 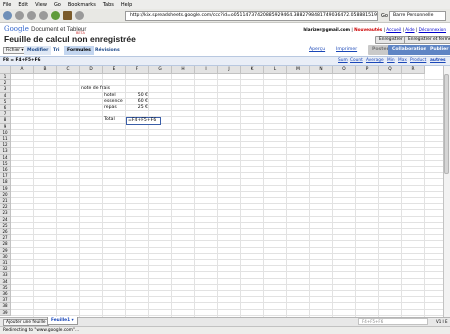 What do you see at coordinates (137, 108) in the screenshot?
I see `cell-f6: 25 €` at bounding box center [137, 108].